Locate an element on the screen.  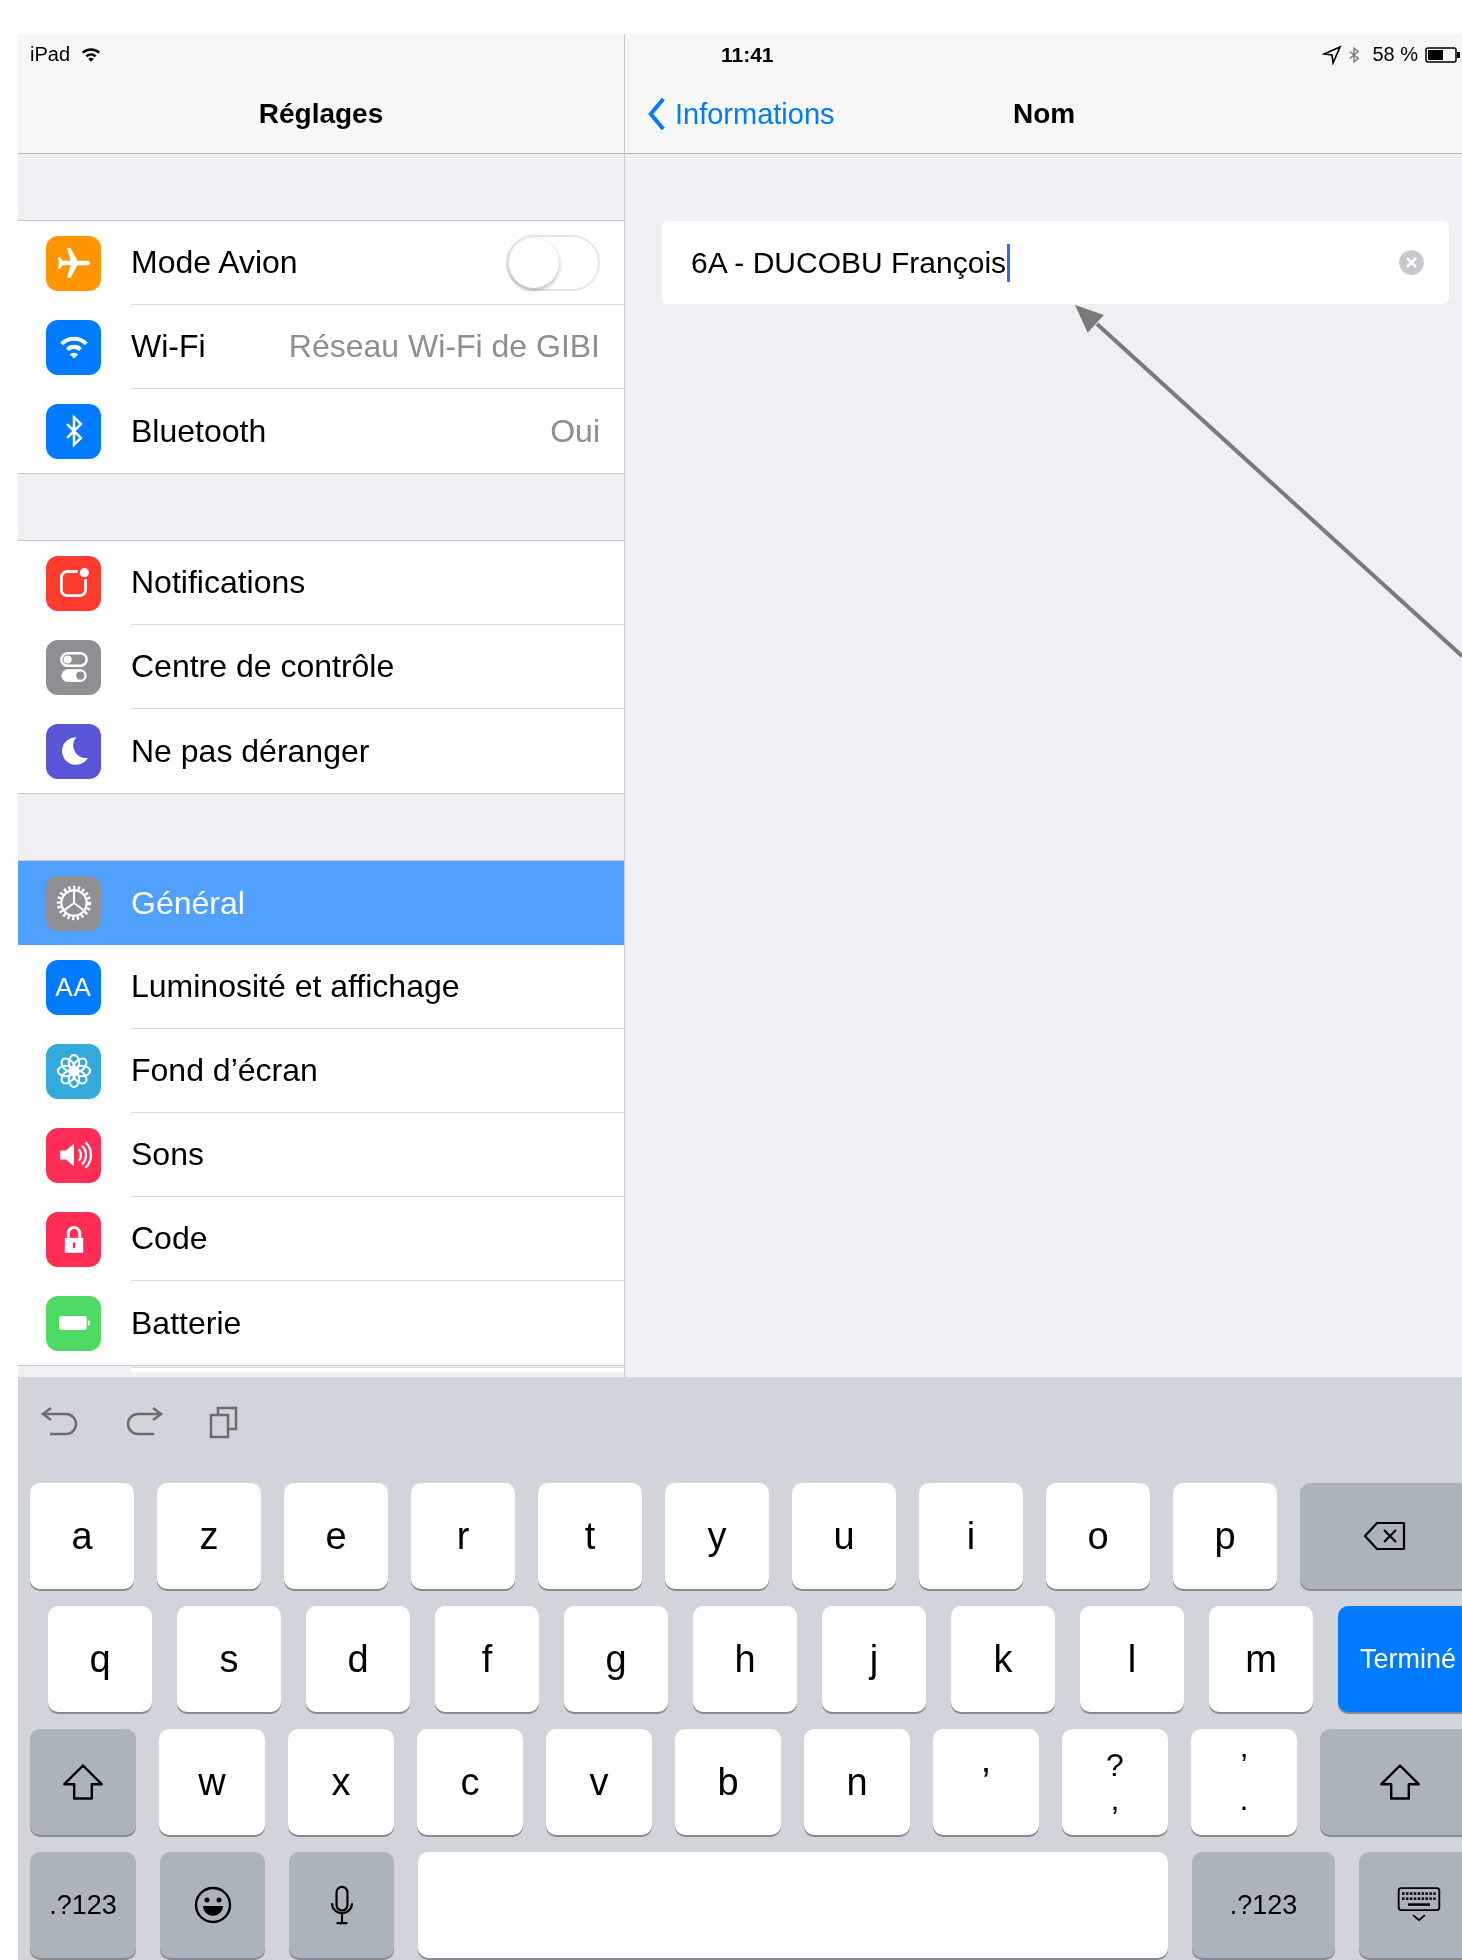
done-key: Terminé is located at coordinates (1400, 1659).